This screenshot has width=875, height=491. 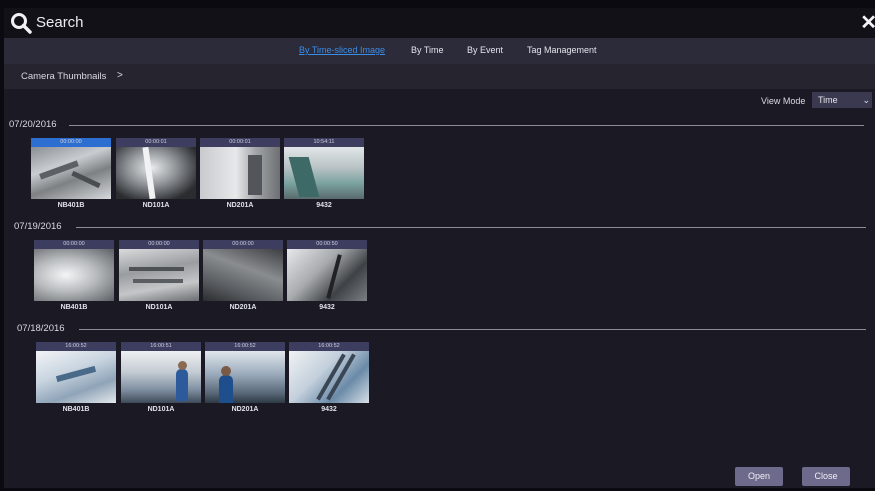 I want to click on camera-thumbnail: 00:00:50 9432, so click(x=327, y=275).